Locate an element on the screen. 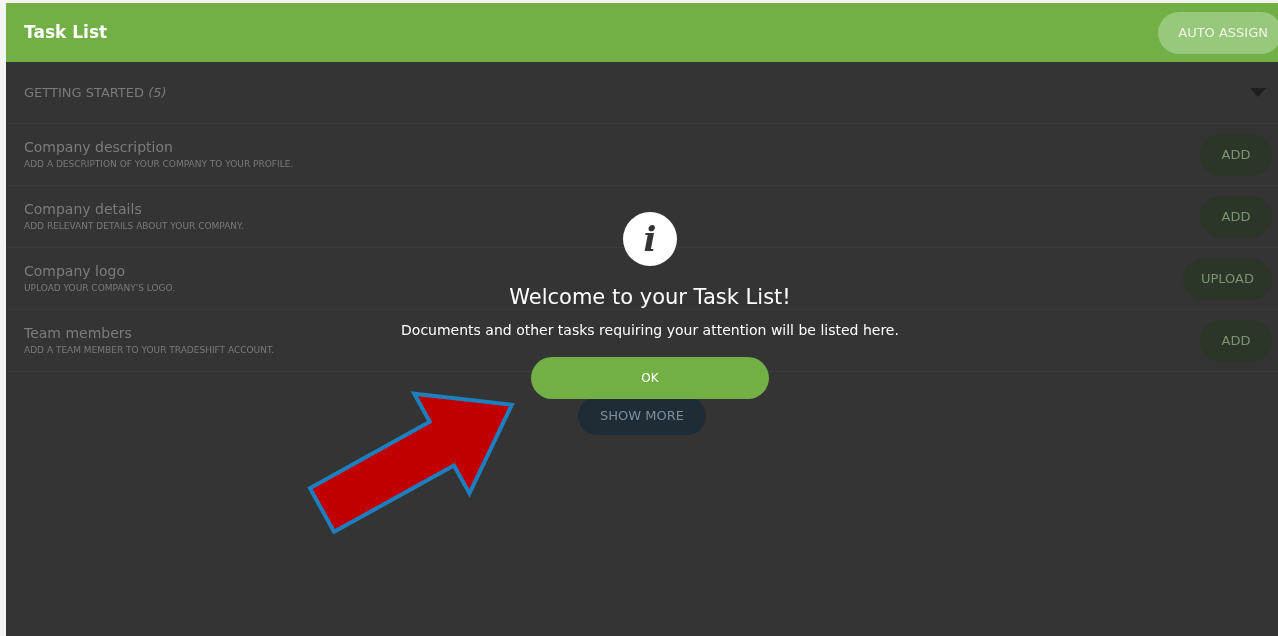 The width and height of the screenshot is (1278, 636). task-title: Team members is located at coordinates (78, 334).